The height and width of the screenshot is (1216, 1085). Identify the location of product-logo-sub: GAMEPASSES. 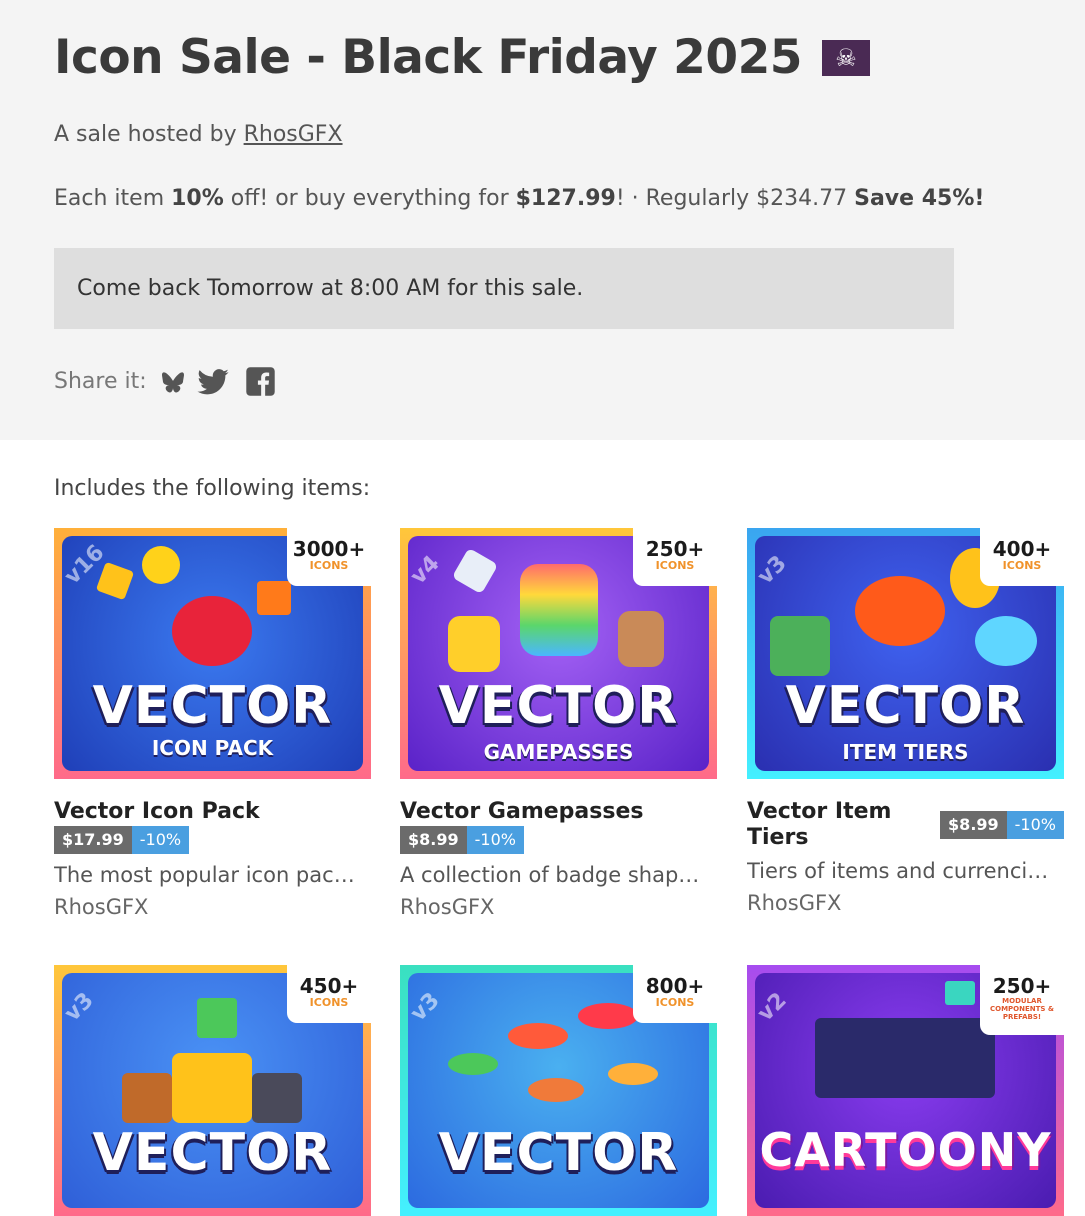
(558, 752).